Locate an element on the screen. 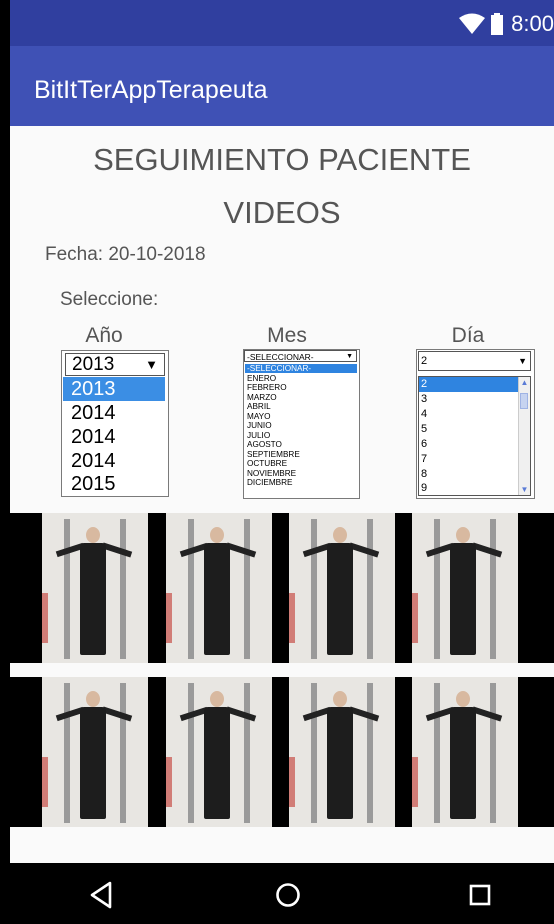 The width and height of the screenshot is (554, 924). year-option: 2013 is located at coordinates (114, 389).